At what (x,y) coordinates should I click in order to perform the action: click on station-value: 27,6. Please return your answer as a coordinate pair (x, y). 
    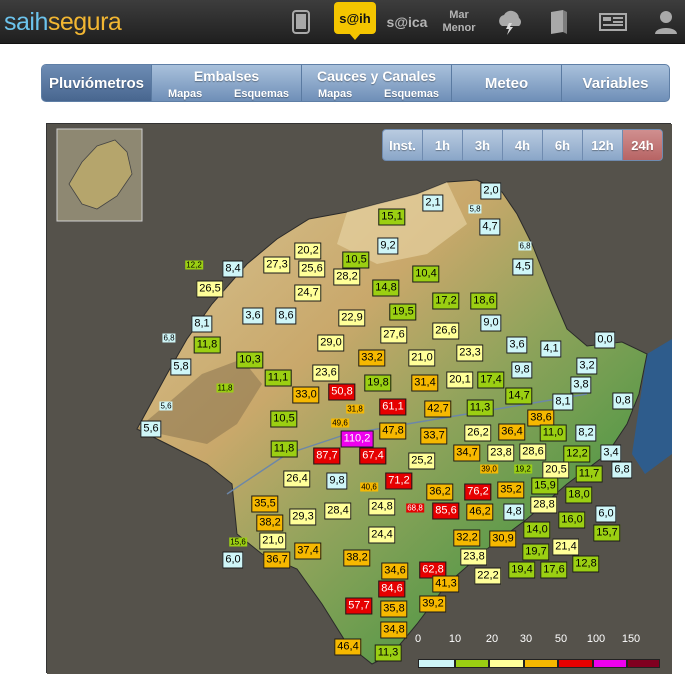
    Looking at the image, I should click on (394, 335).